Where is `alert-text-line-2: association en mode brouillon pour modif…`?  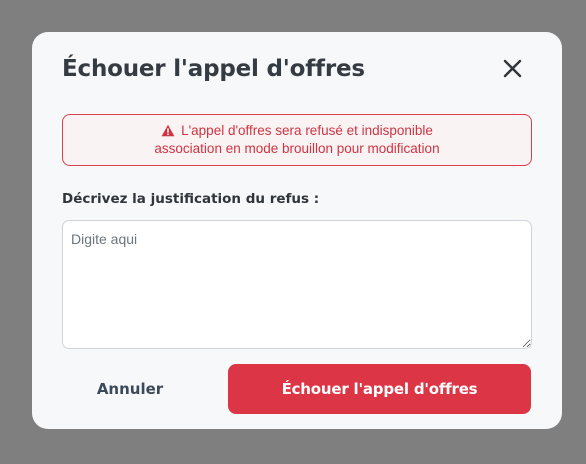
alert-text-line-2: association en mode brouillon pour modif… is located at coordinates (297, 148).